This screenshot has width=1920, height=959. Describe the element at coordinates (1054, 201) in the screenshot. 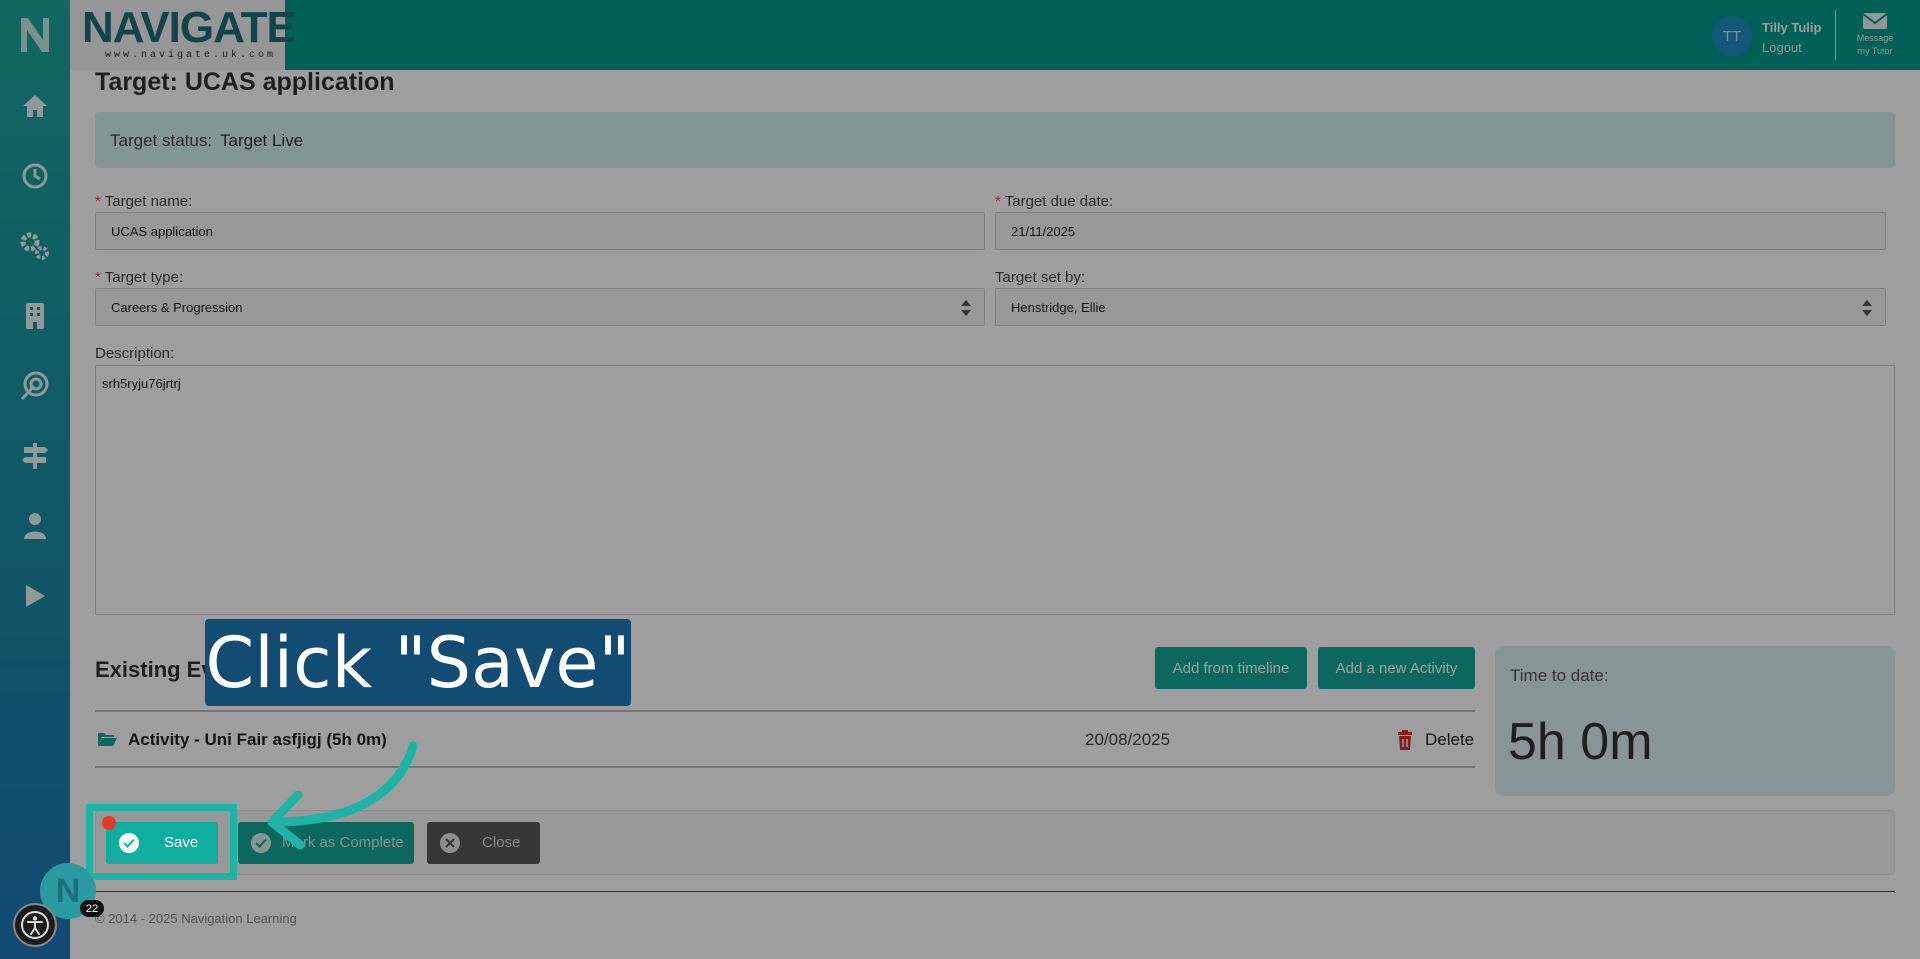

I see `due-date-label: * Target due date:` at that location.